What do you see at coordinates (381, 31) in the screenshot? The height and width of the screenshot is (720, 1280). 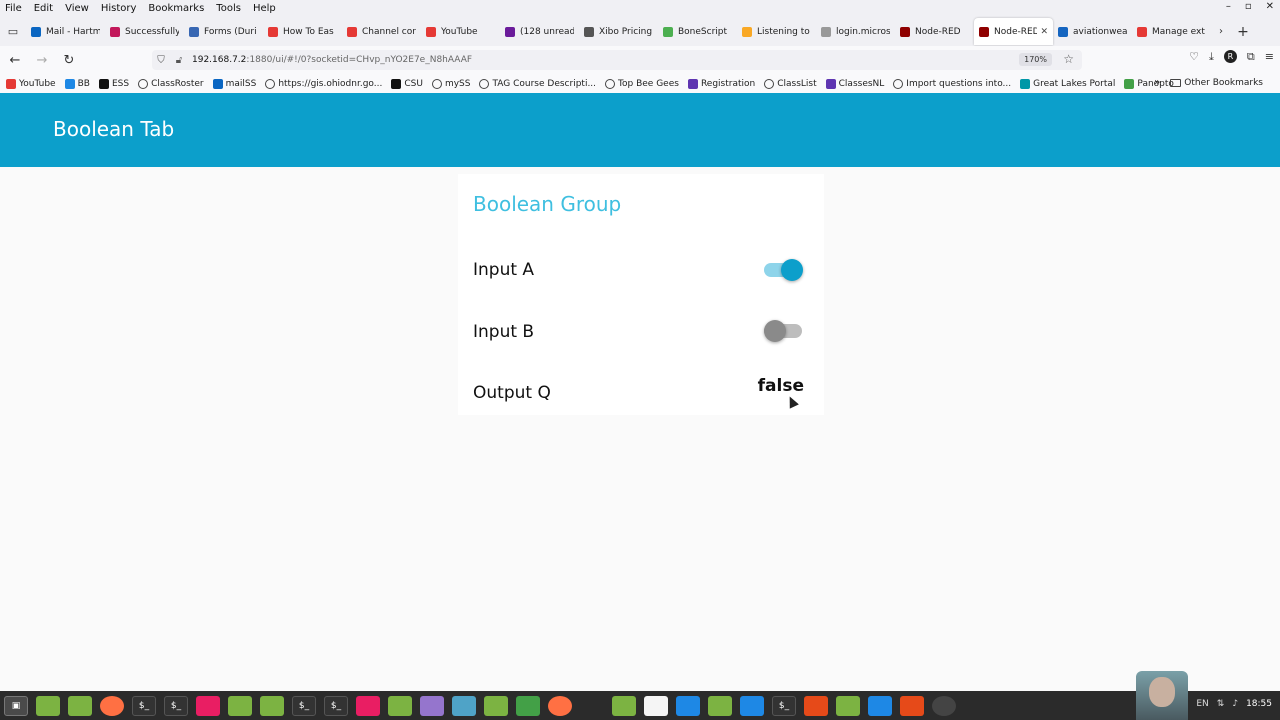 I see `browser-tab: Channel cor` at bounding box center [381, 31].